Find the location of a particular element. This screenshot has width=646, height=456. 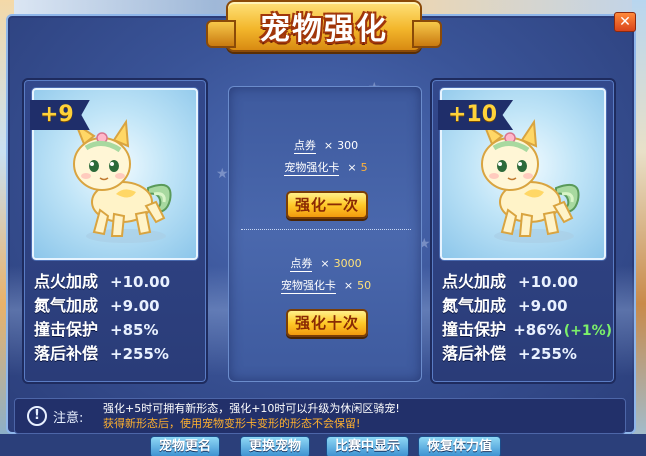

next-level-badge: +10 is located at coordinates (476, 115).